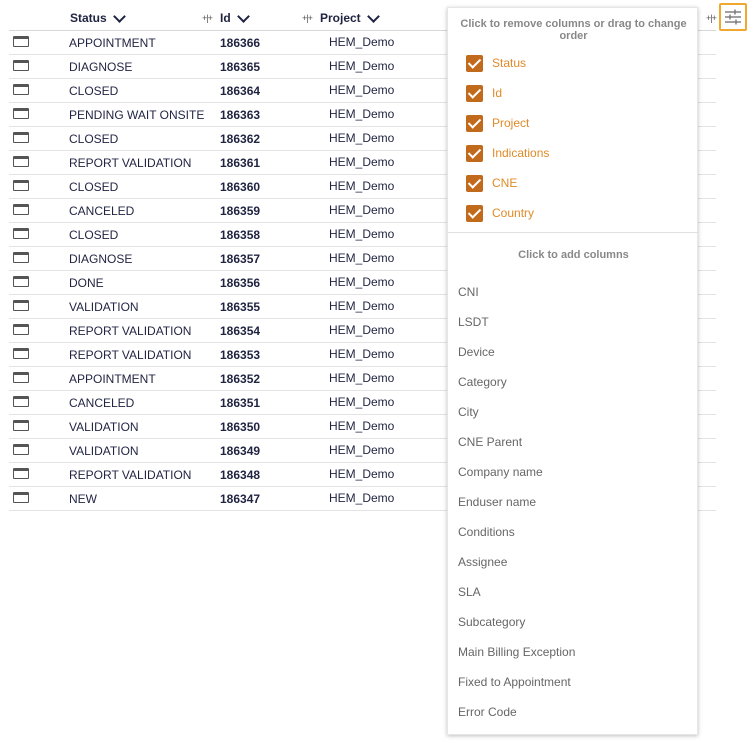 The image size is (753, 743). Describe the element at coordinates (514, 682) in the screenshot. I see `available-column-item: Fixed to Appointment` at that location.